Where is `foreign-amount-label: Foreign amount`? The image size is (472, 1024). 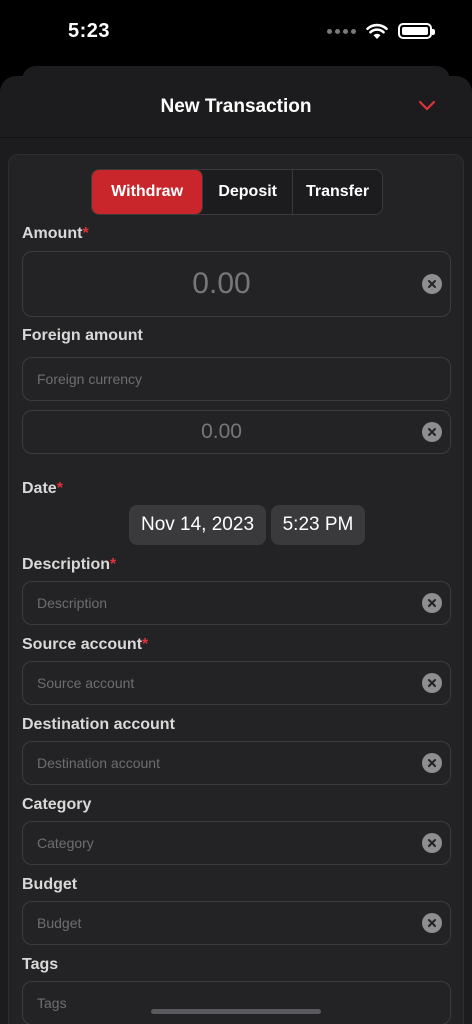 foreign-amount-label: Foreign amount is located at coordinates (82, 335).